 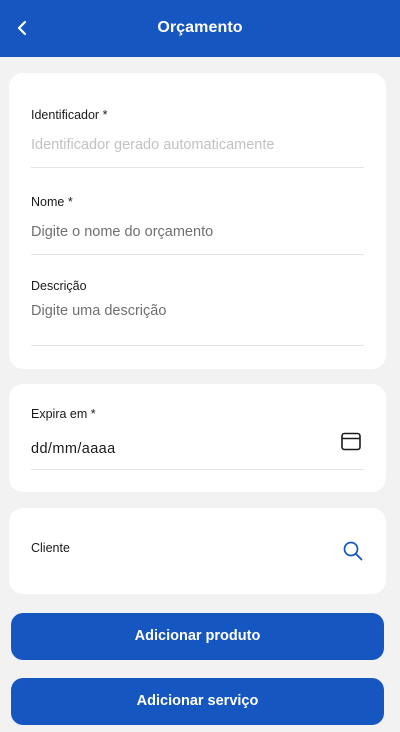 What do you see at coordinates (197, 167) in the screenshot?
I see `identificador-underline` at bounding box center [197, 167].